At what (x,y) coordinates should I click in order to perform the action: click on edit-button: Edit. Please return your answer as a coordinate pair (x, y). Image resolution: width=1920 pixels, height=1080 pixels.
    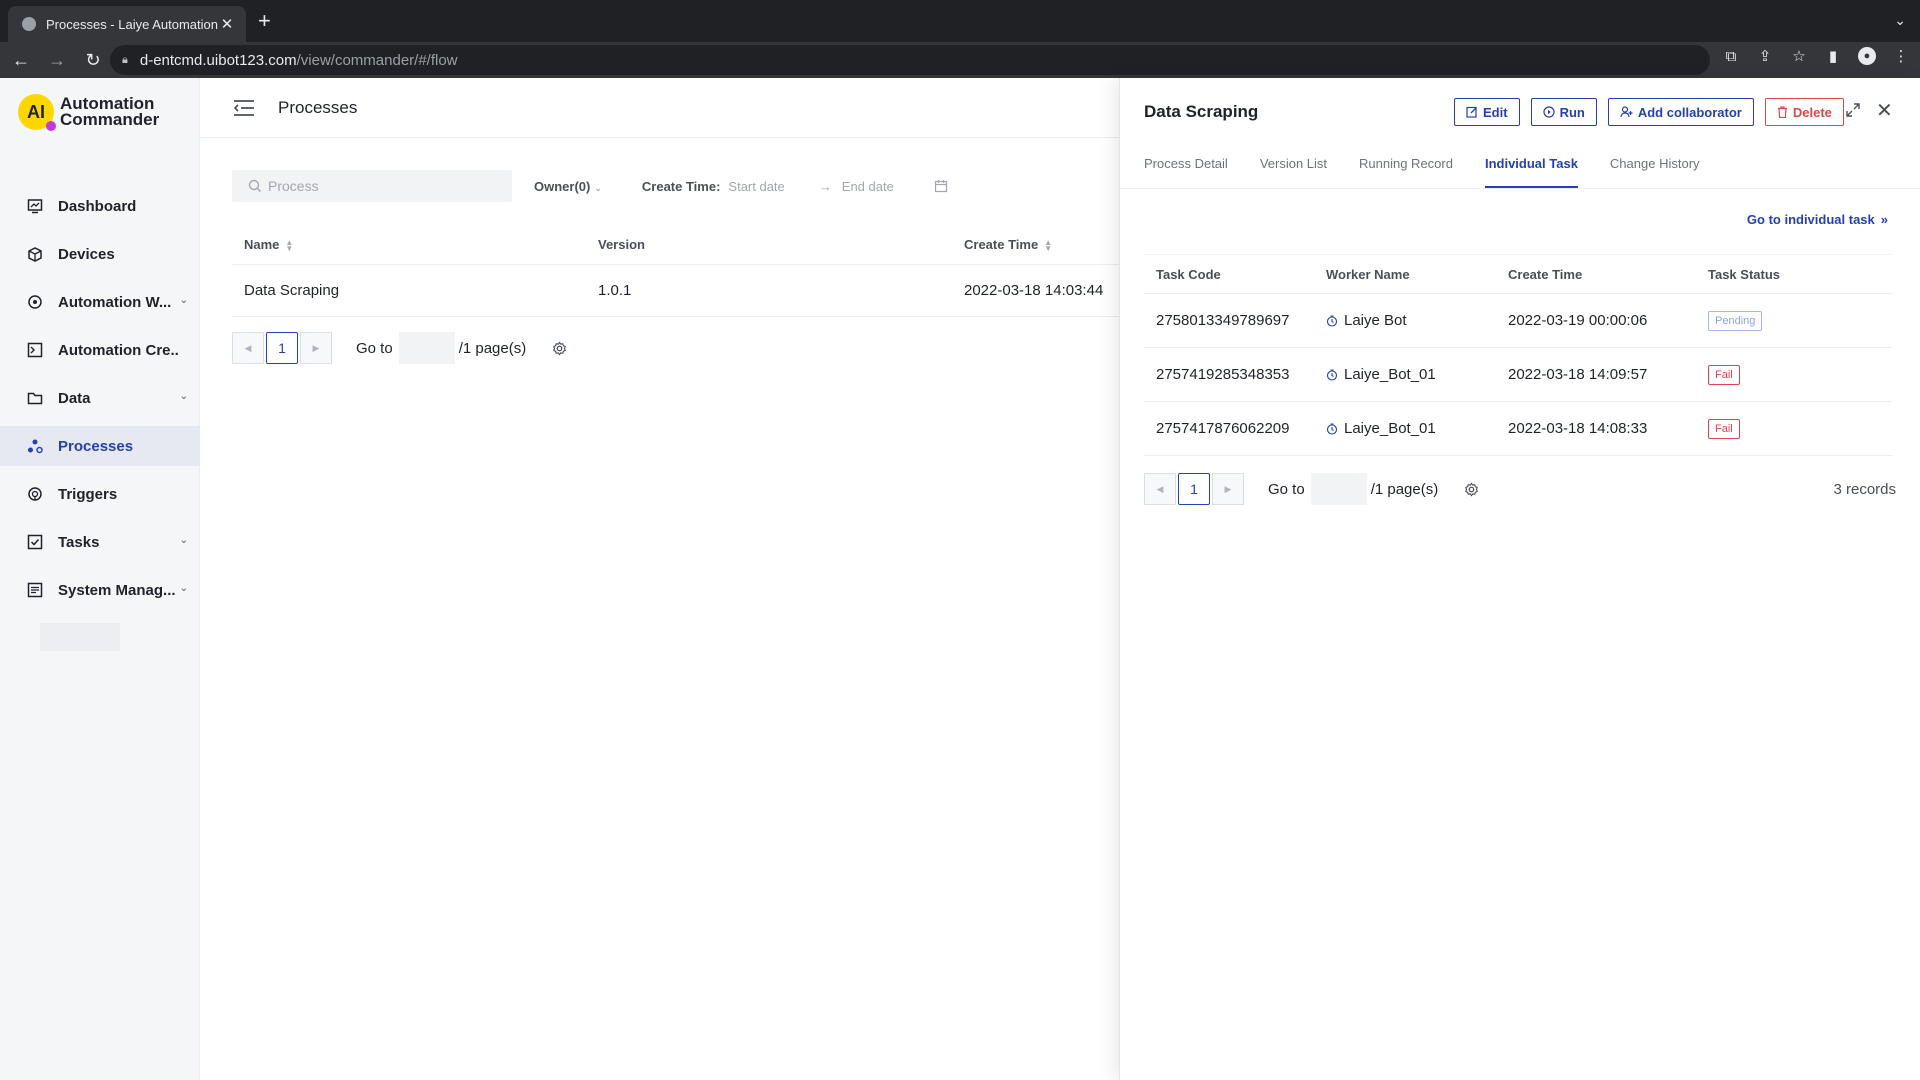
    Looking at the image, I should click on (1487, 112).